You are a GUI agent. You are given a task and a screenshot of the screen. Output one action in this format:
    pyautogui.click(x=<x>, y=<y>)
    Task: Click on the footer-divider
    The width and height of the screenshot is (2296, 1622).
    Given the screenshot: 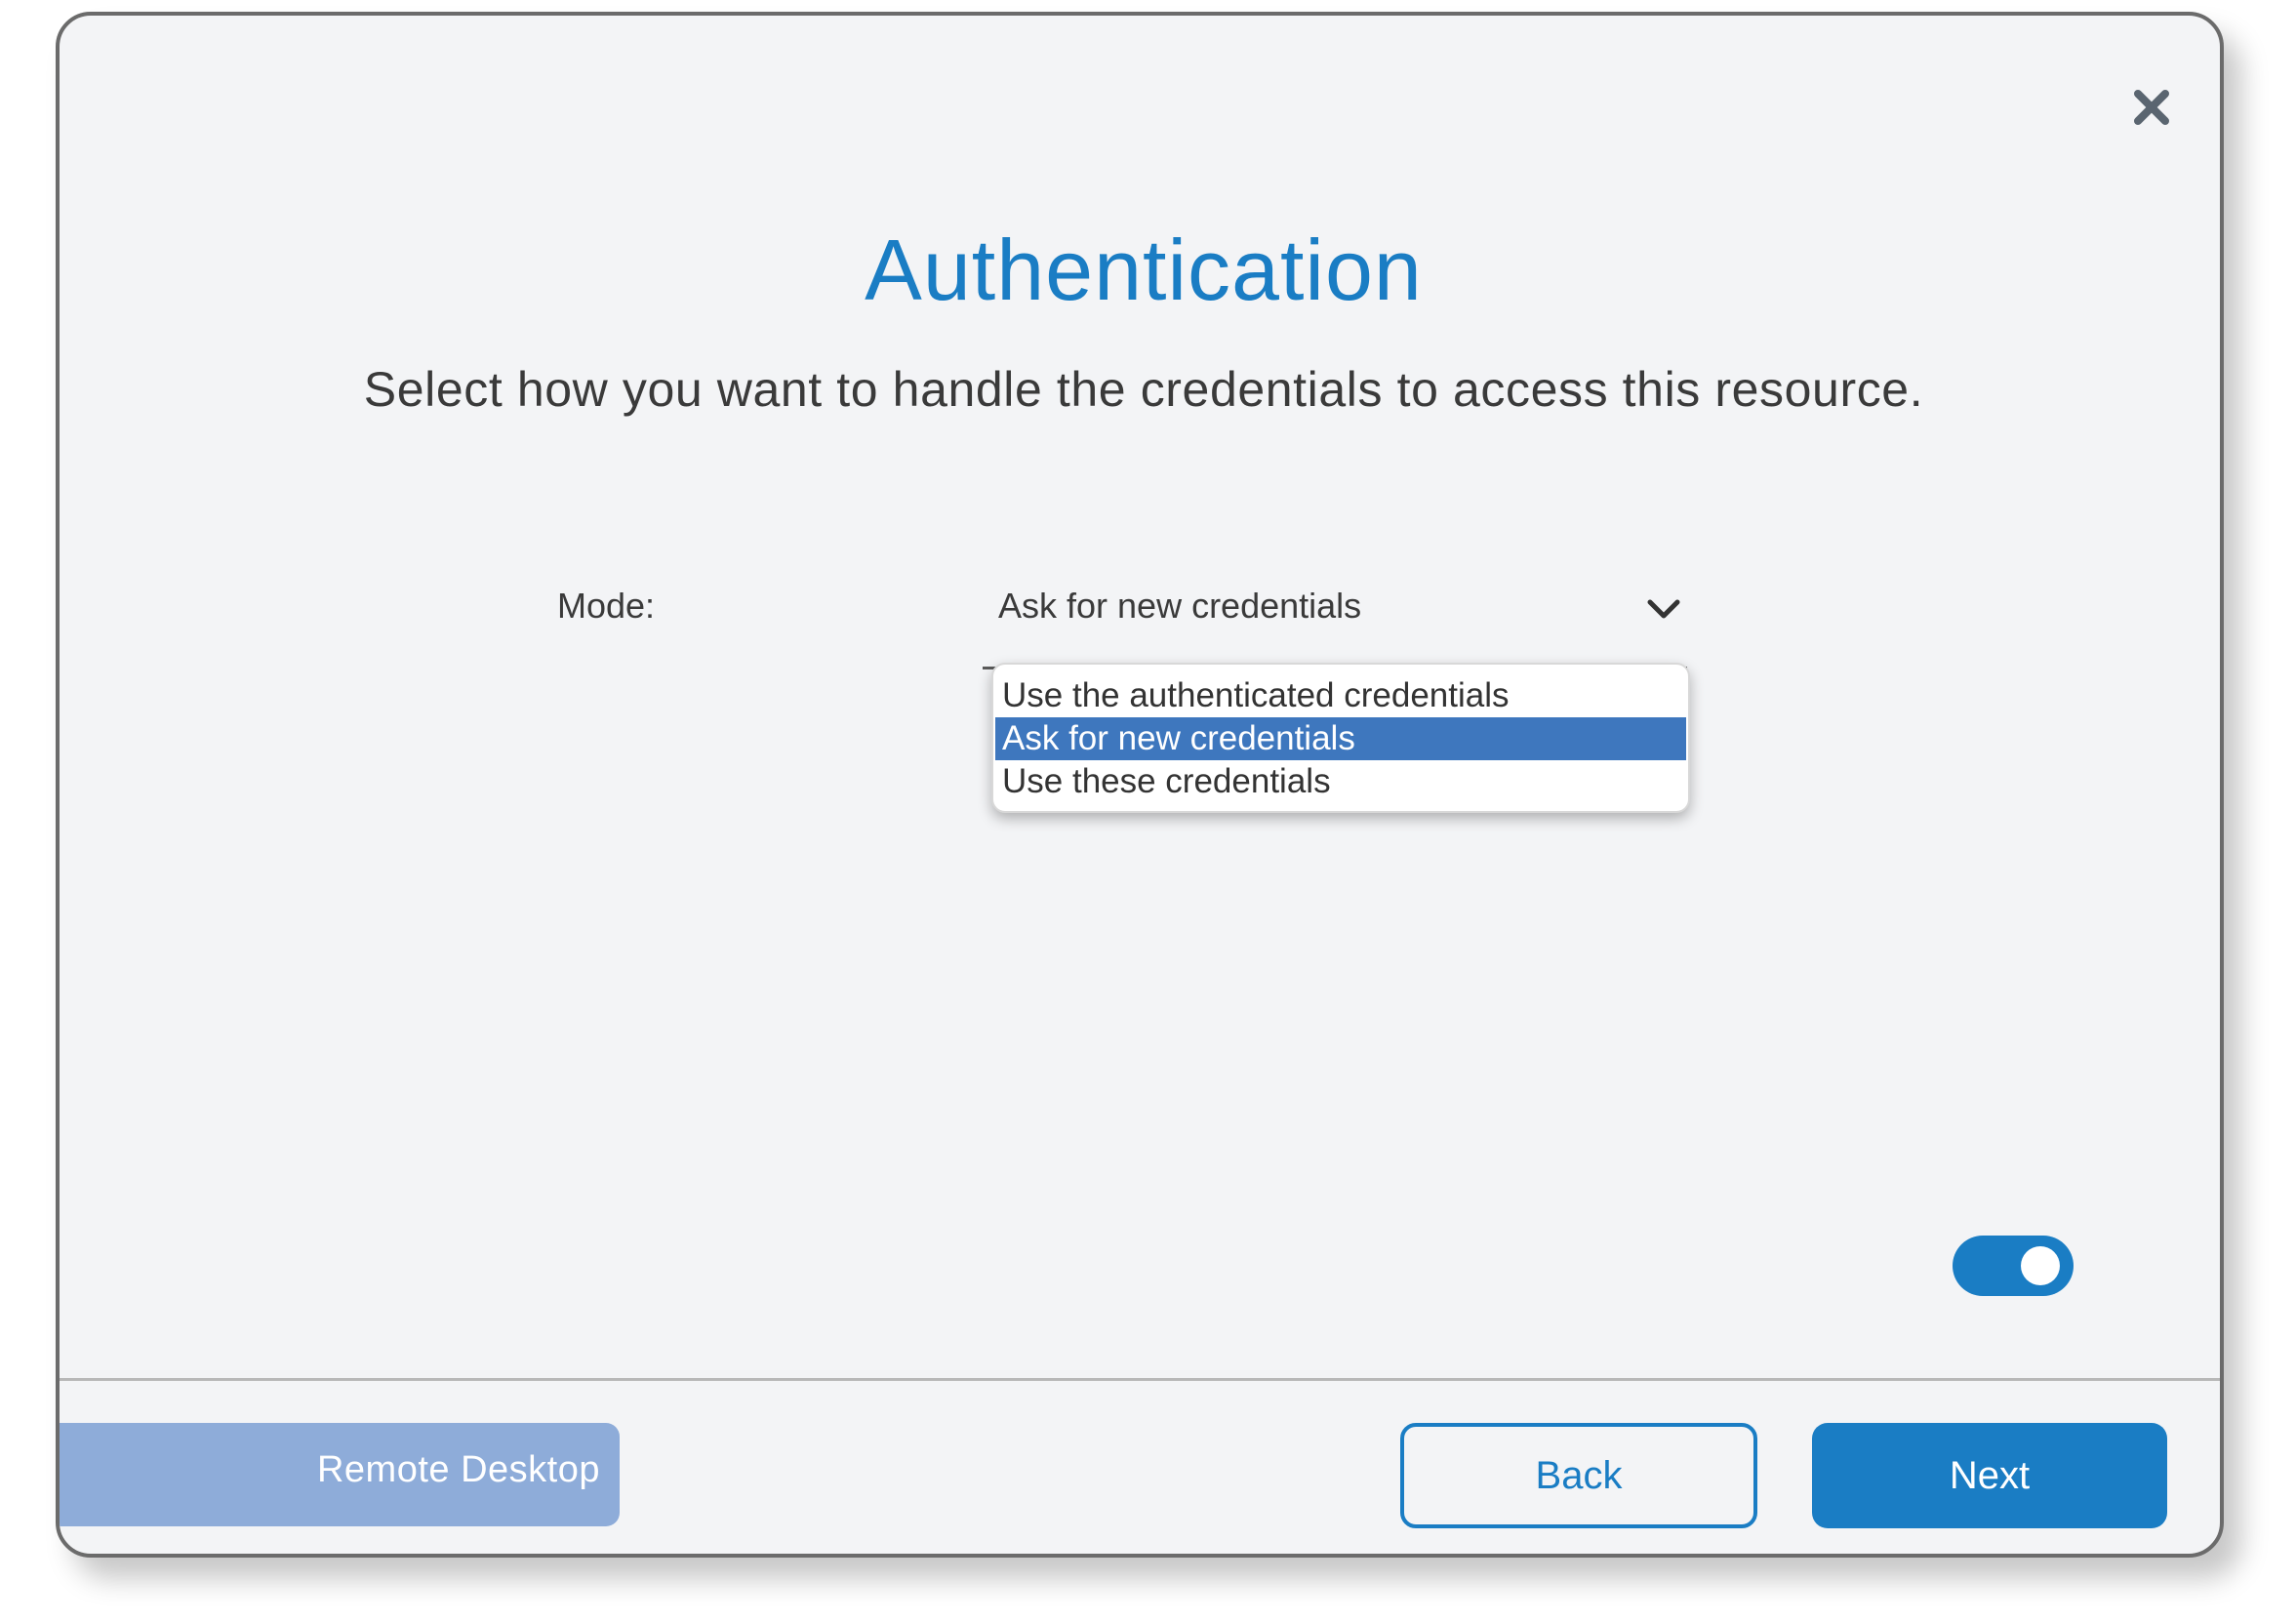 What is the action you would take?
    pyautogui.click(x=1140, y=1379)
    